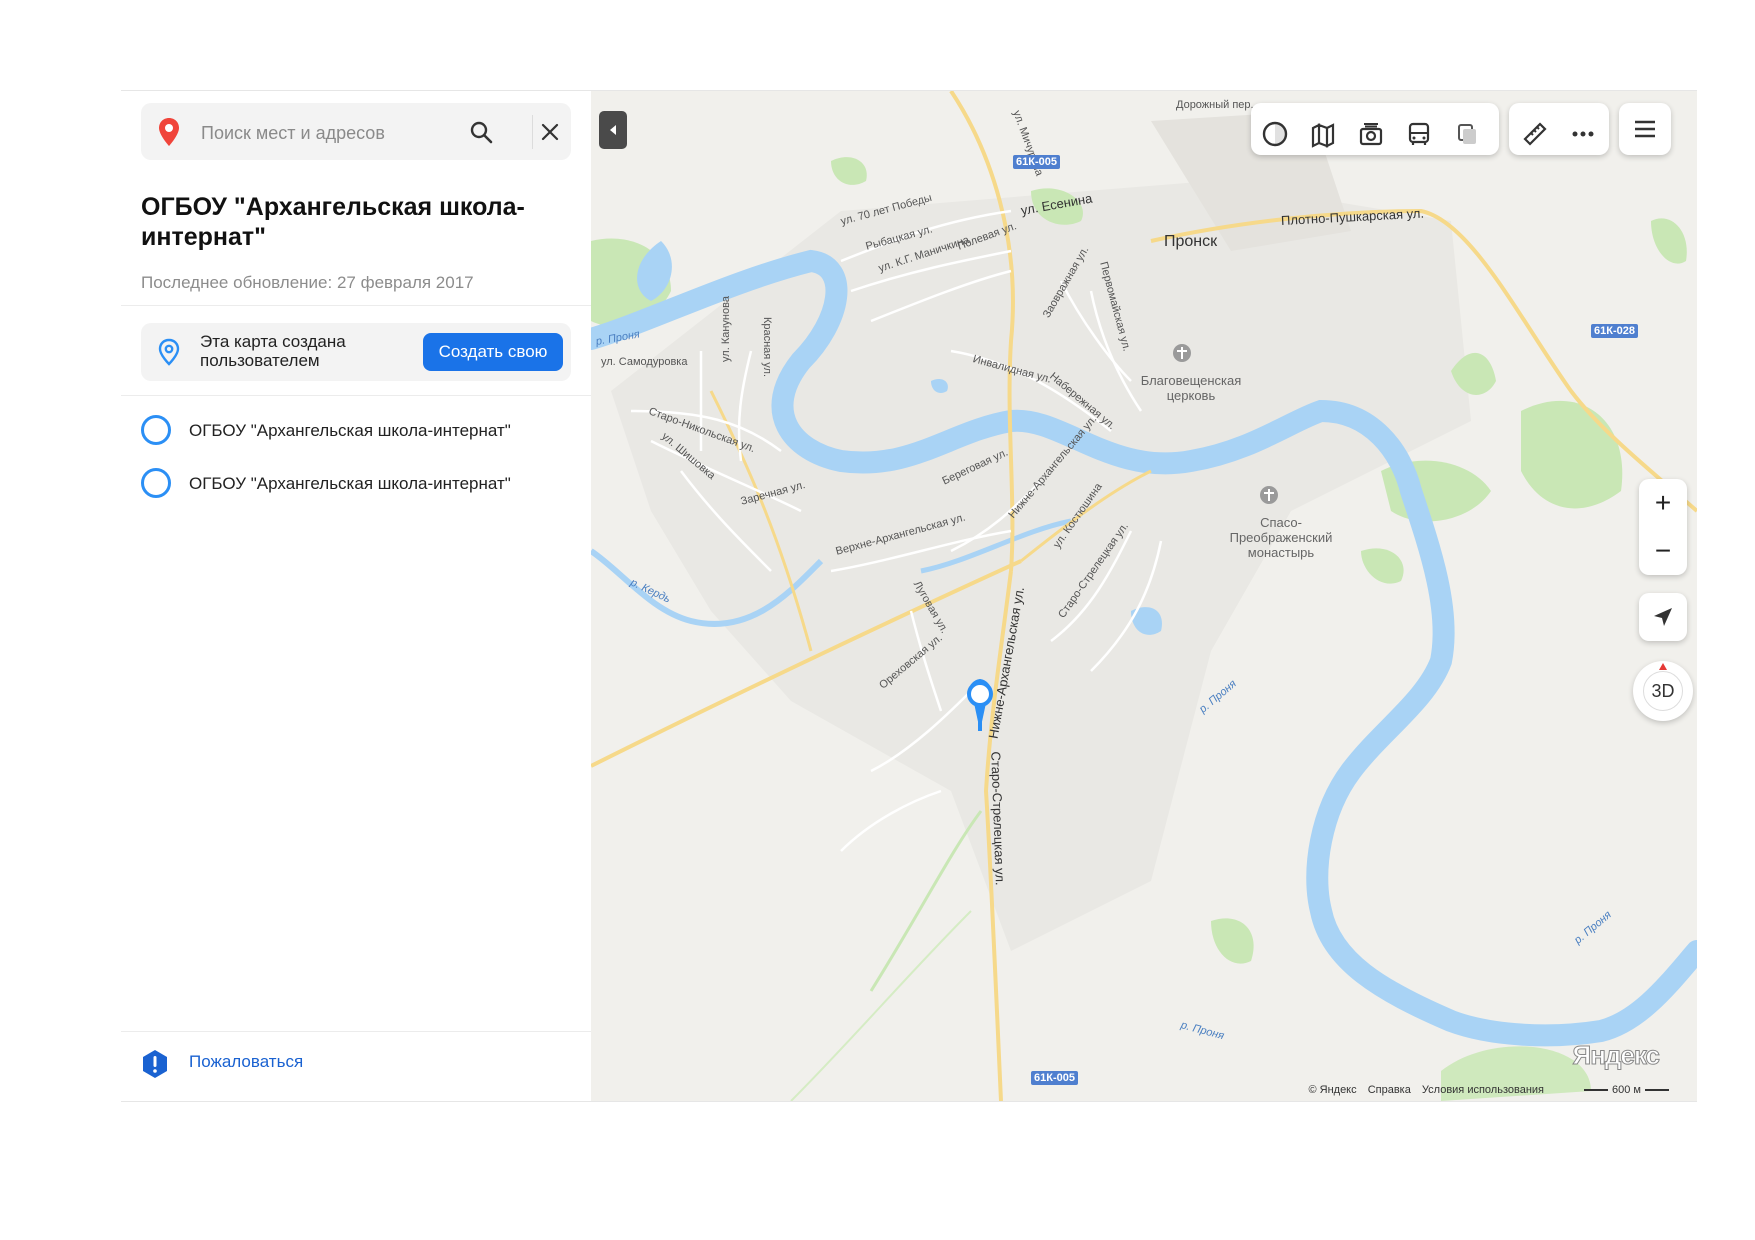 The height and width of the screenshot is (1240, 1755). I want to click on menu-button, so click(1645, 129).